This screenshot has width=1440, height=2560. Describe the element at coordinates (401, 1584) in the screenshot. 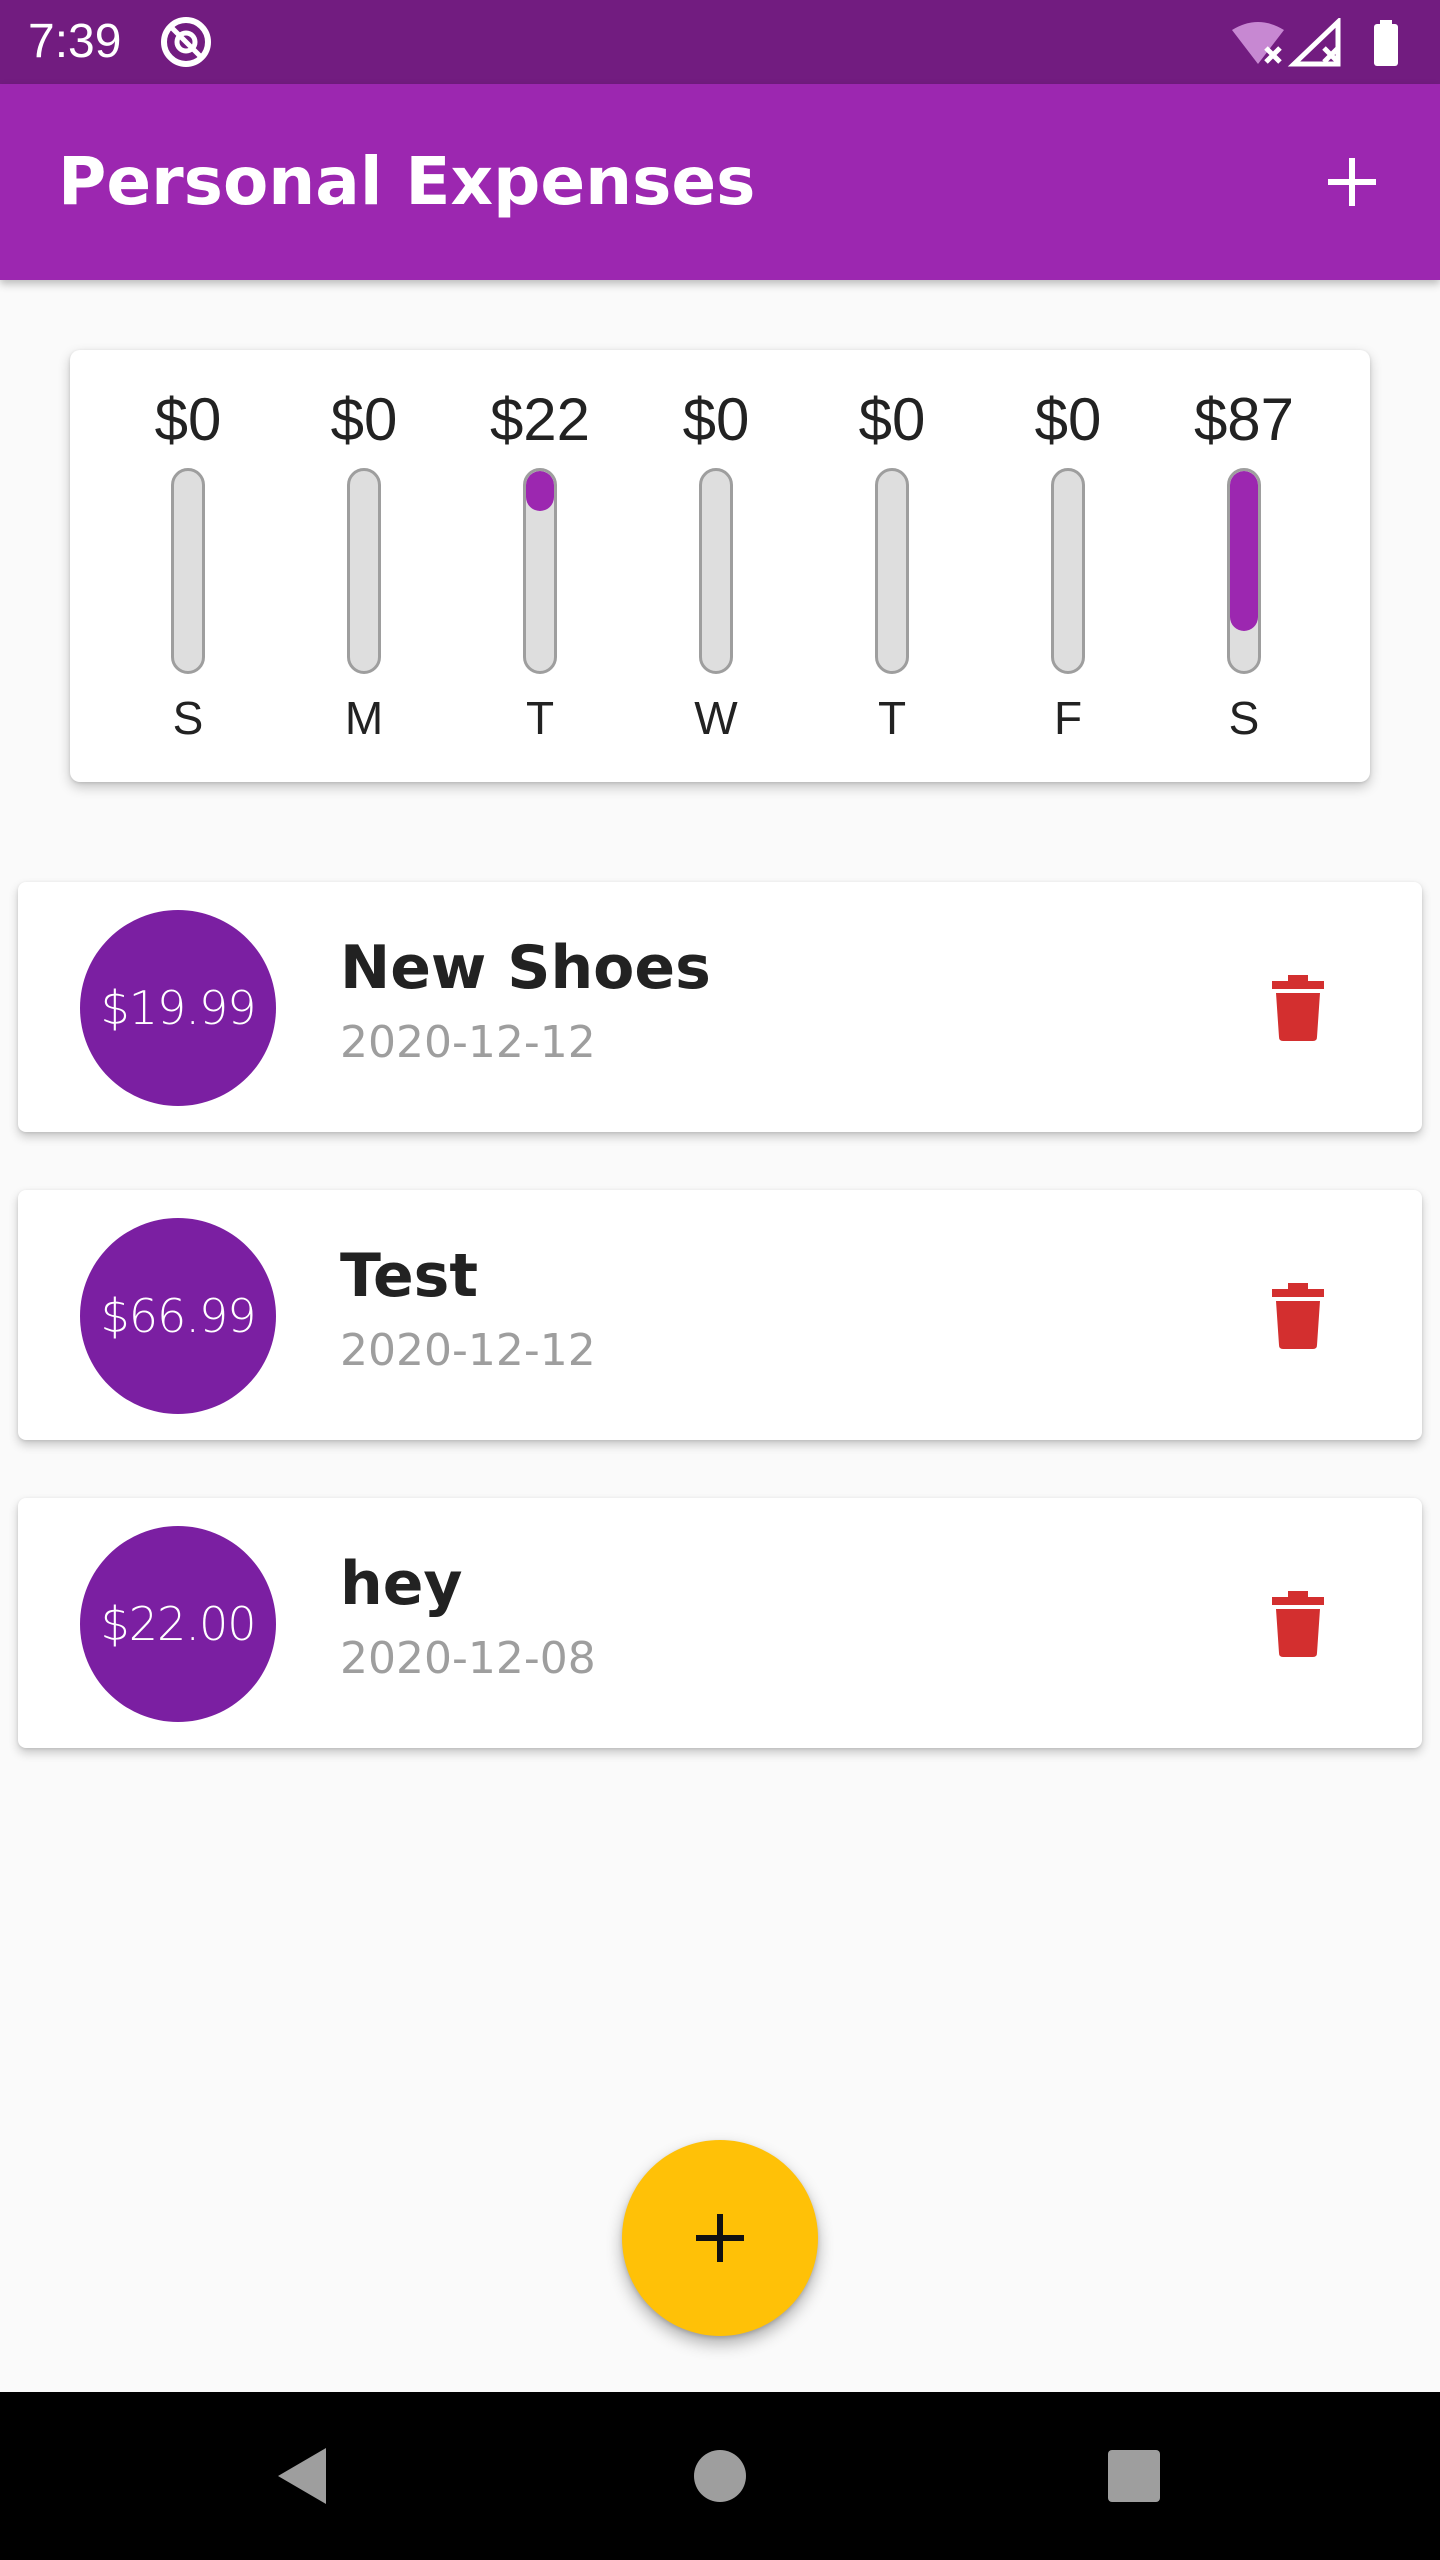

I see `transaction-title: hey` at that location.